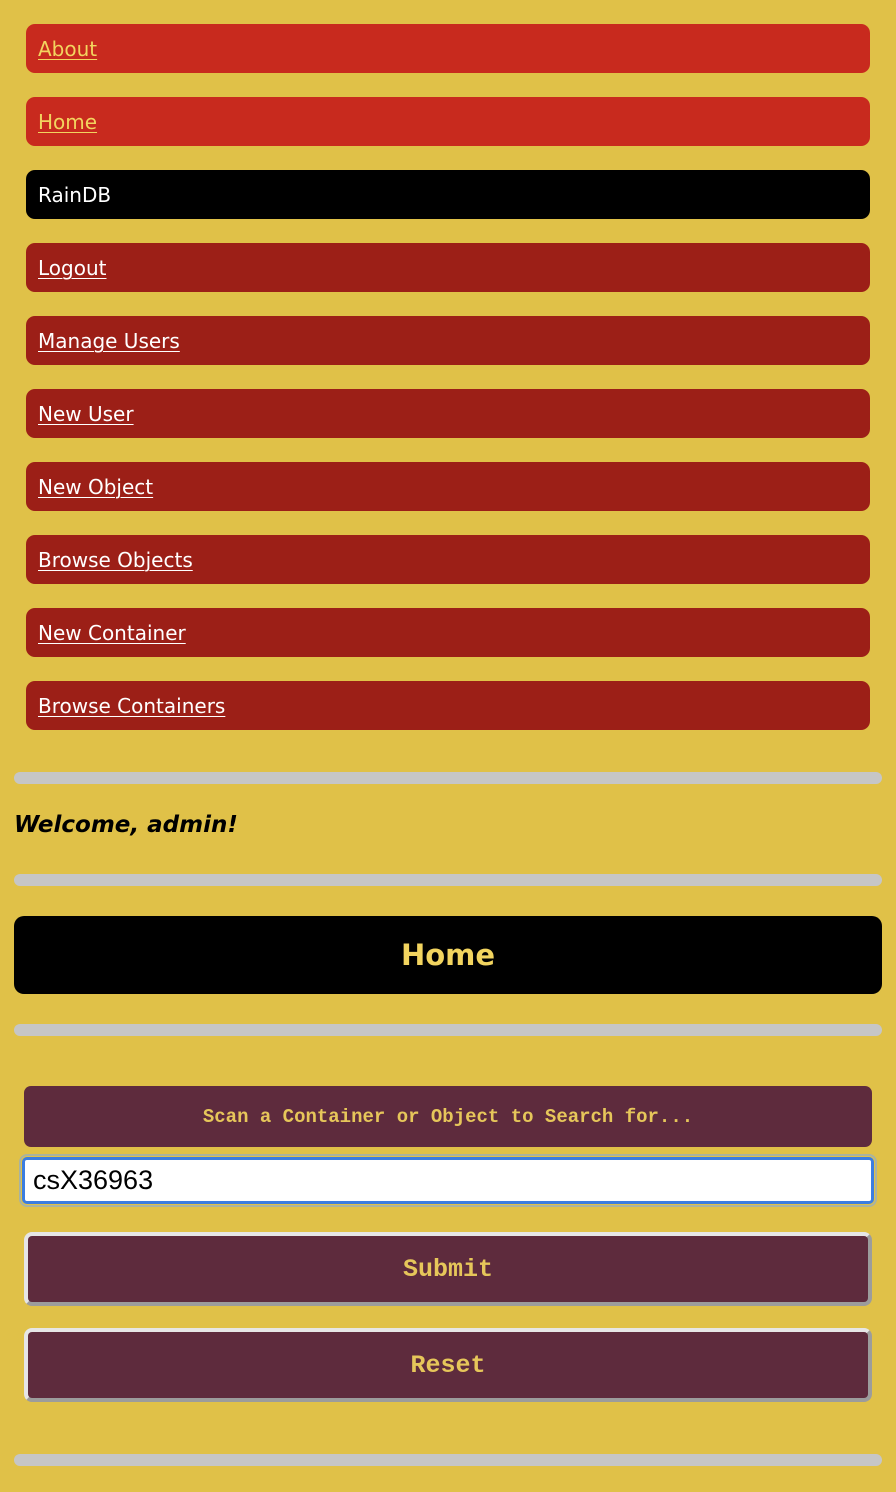  What do you see at coordinates (67, 49) in the screenshot?
I see `nav-link-about: About` at bounding box center [67, 49].